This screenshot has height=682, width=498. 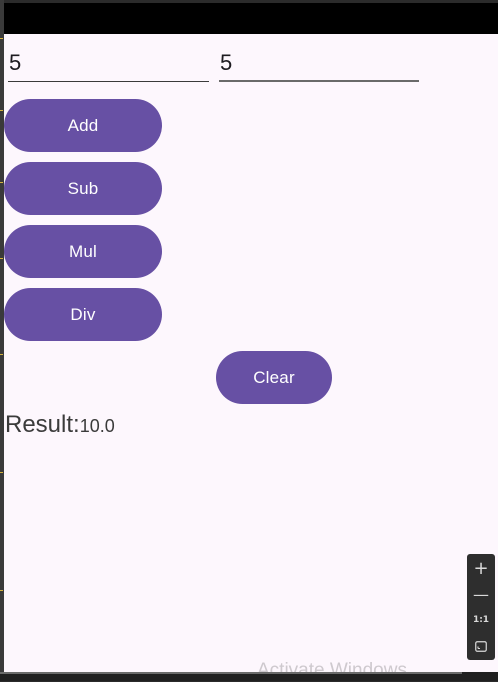 I want to click on divide-button: Div, so click(x=83, y=314).